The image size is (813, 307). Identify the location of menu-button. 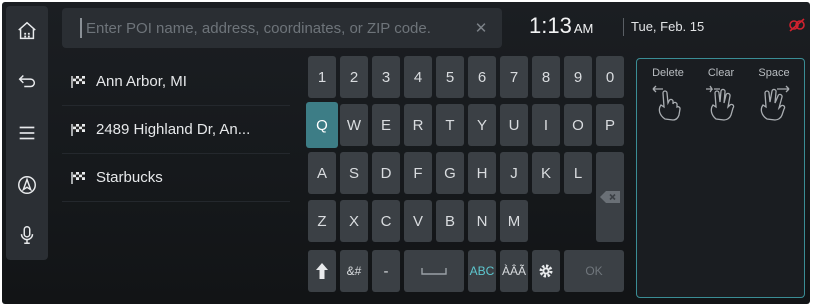
(27, 133).